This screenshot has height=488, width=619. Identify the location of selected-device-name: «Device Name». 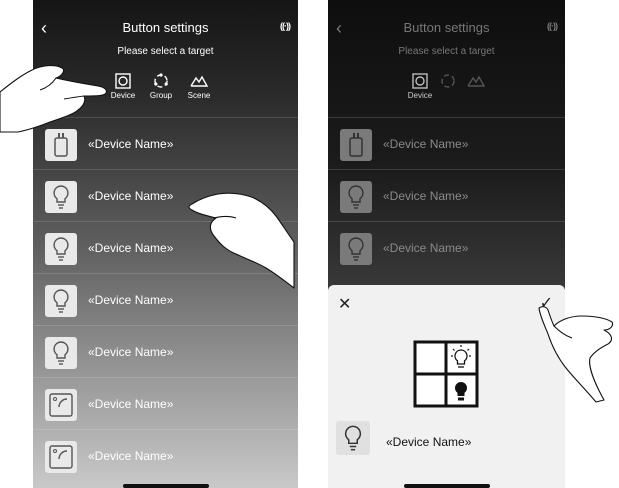
(429, 442).